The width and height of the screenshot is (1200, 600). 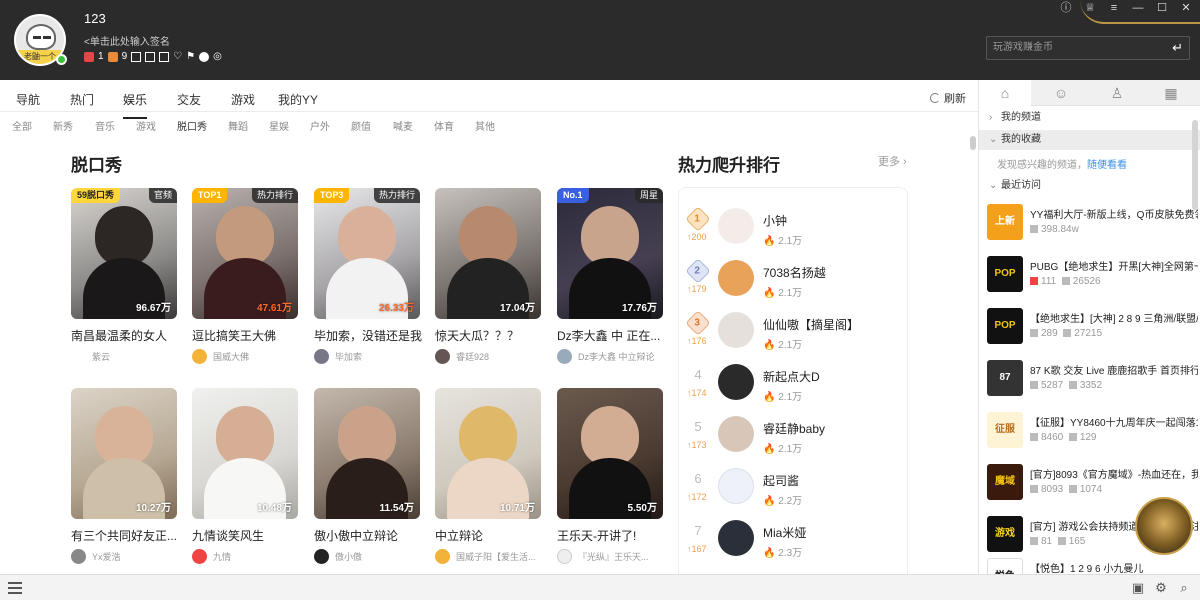 I want to click on recent-channel: 悦色 【悦色】1 2 9 6 小九曼儿 1296 5290, so click(x=1093, y=566).